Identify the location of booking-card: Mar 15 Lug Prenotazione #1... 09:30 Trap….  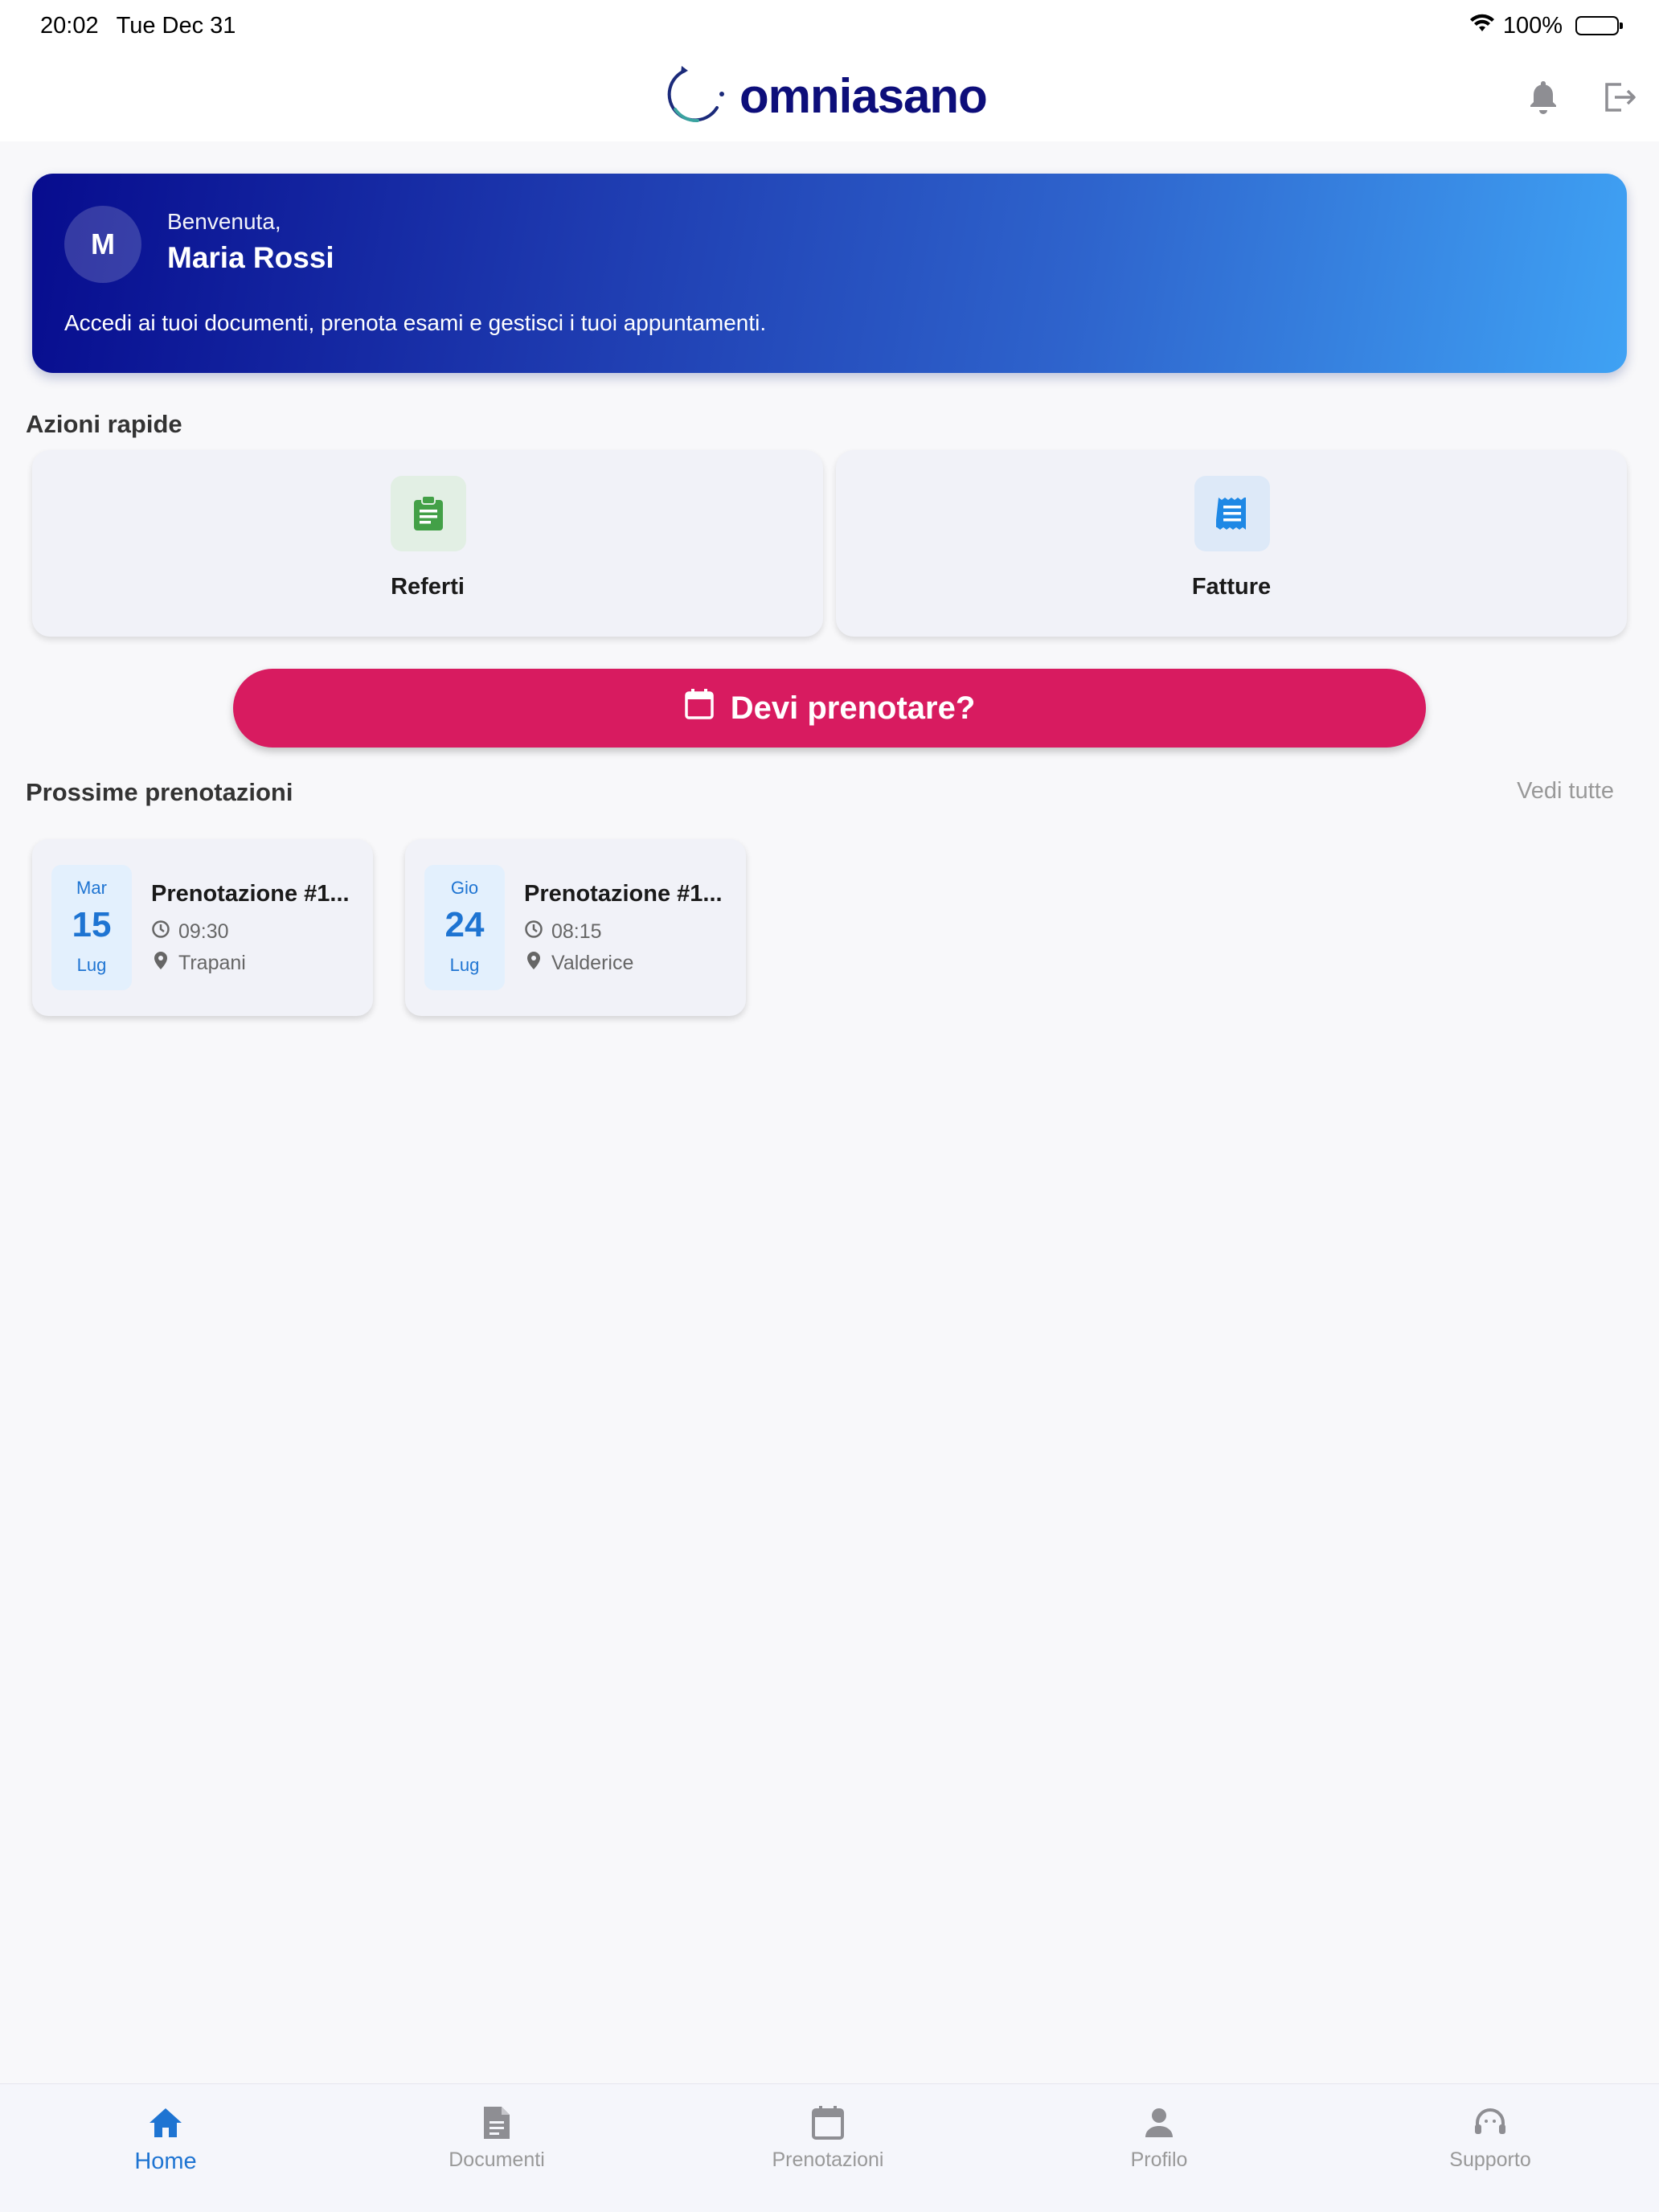
(202, 928).